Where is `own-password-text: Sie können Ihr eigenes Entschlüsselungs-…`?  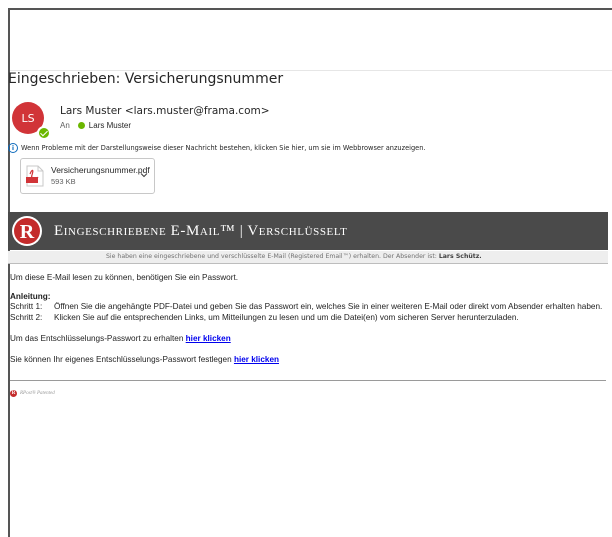 own-password-text: Sie können Ihr eigenes Entschlüsselungs-… is located at coordinates (121, 359).